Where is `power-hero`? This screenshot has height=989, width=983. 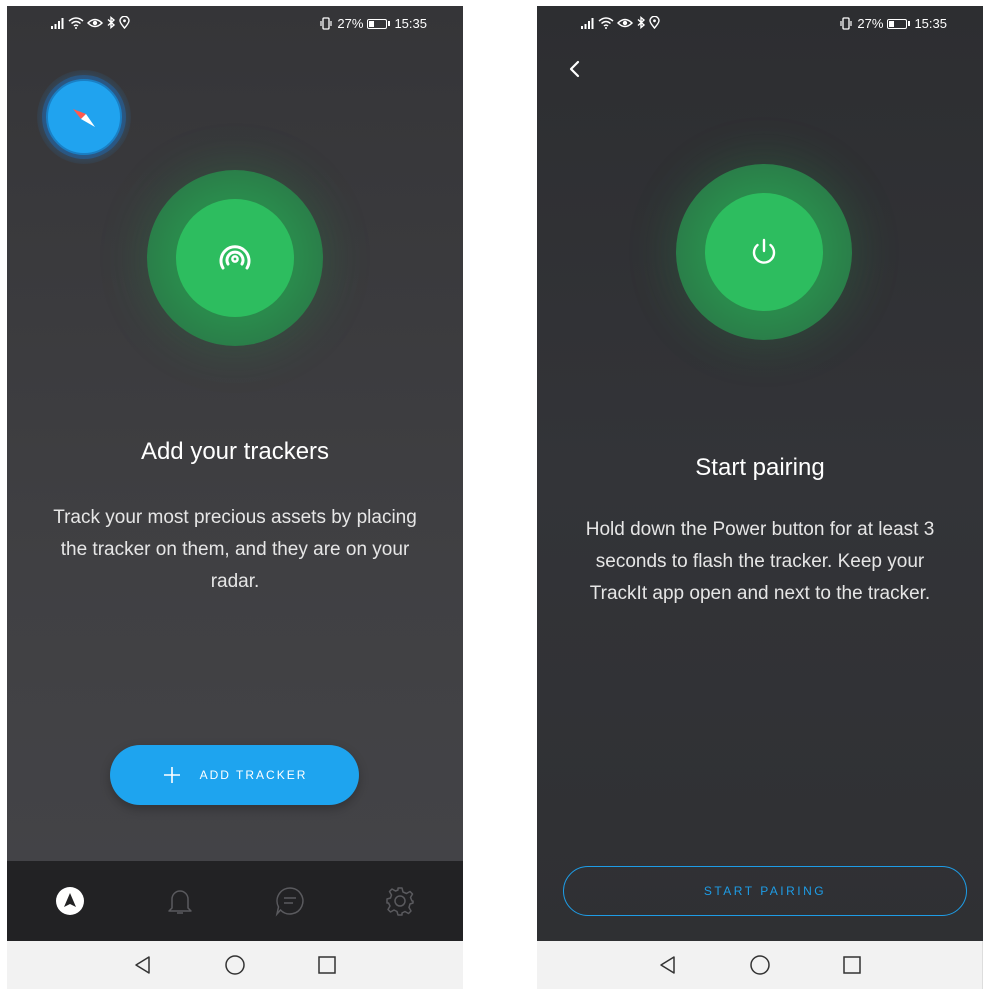
power-hero is located at coordinates (764, 252).